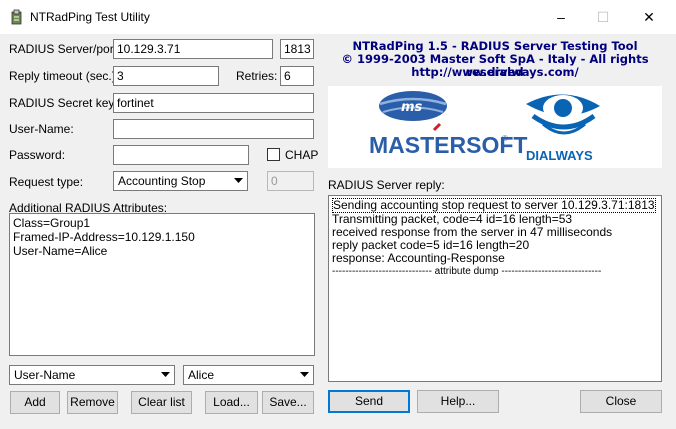  Describe the element at coordinates (559, 155) in the screenshot. I see `dialways-wordmark: DIALWAYS` at that location.